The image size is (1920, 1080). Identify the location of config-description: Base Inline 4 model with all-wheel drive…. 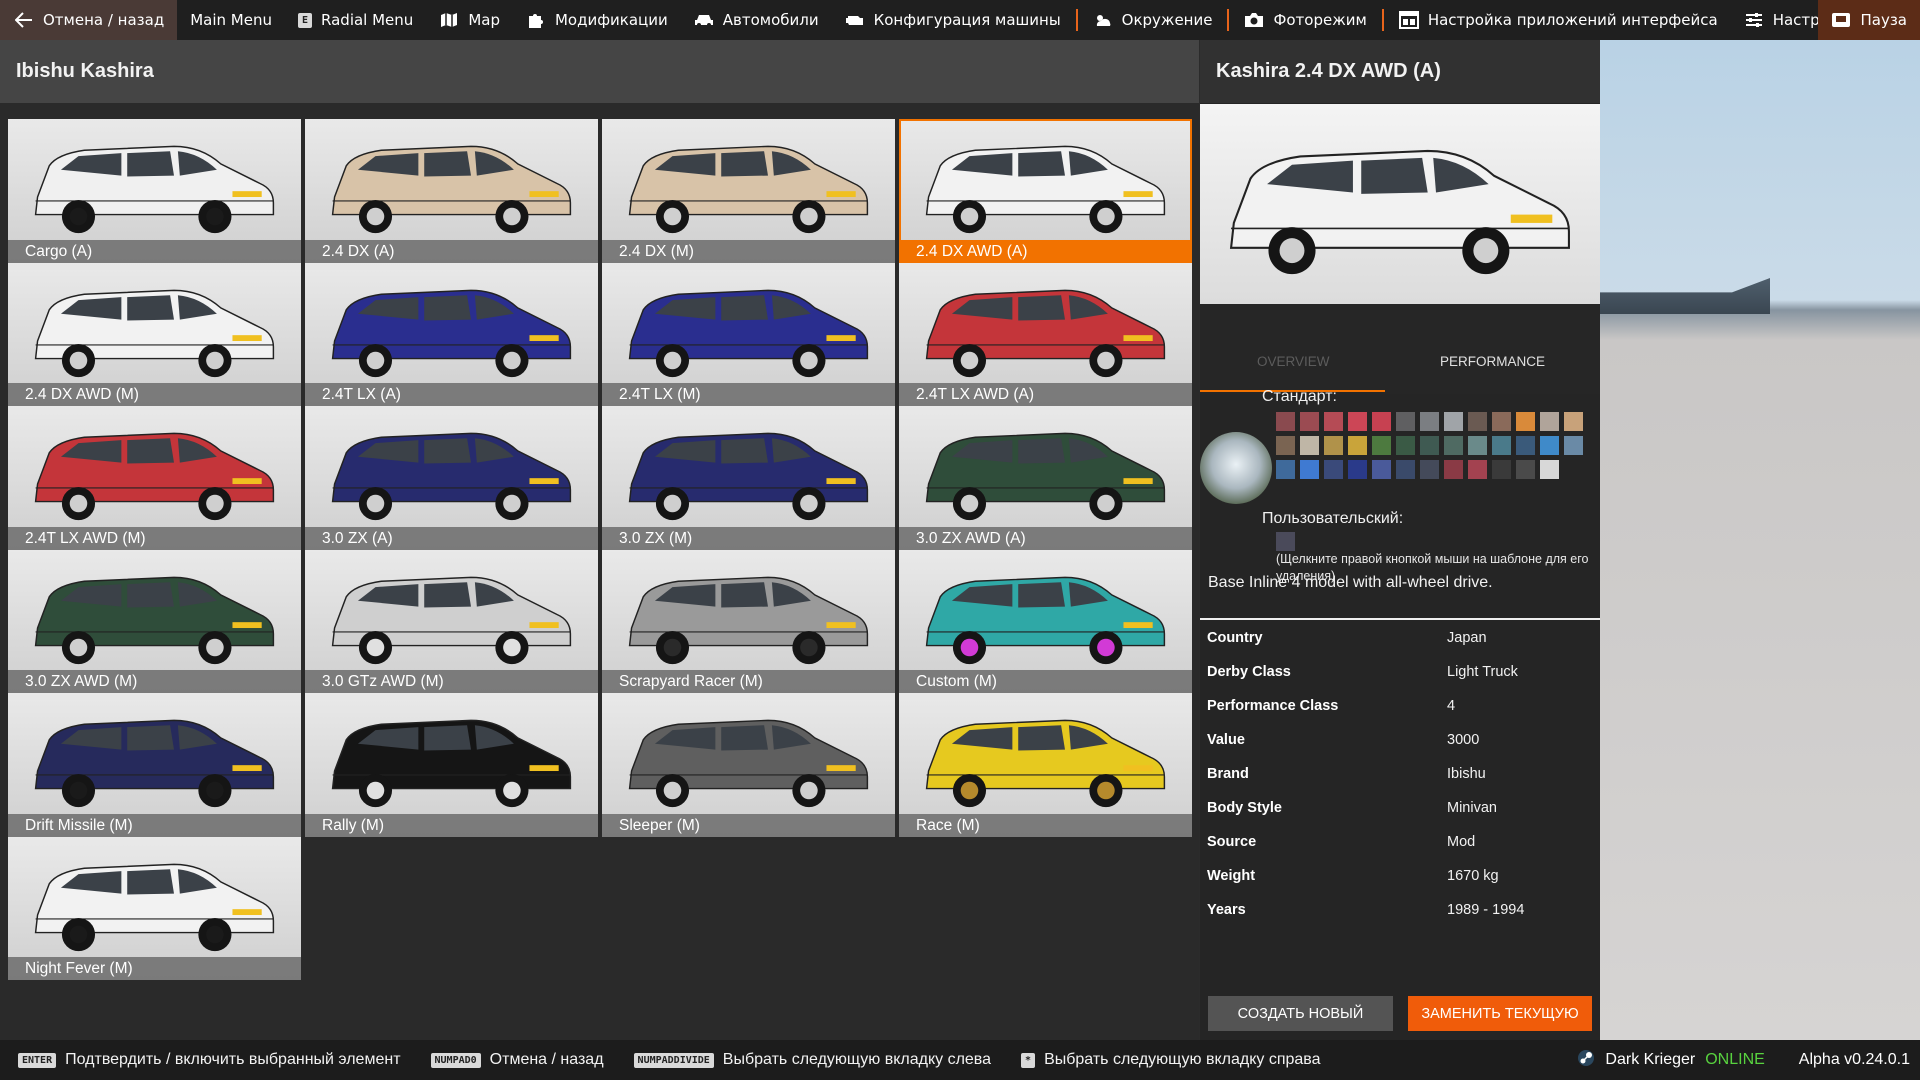
(1350, 582).